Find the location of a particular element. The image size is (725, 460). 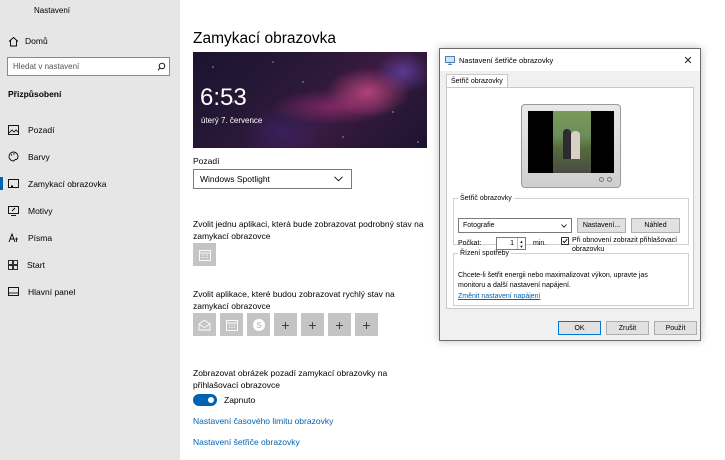

wait-minutes-value: 1 is located at coordinates (512, 243).